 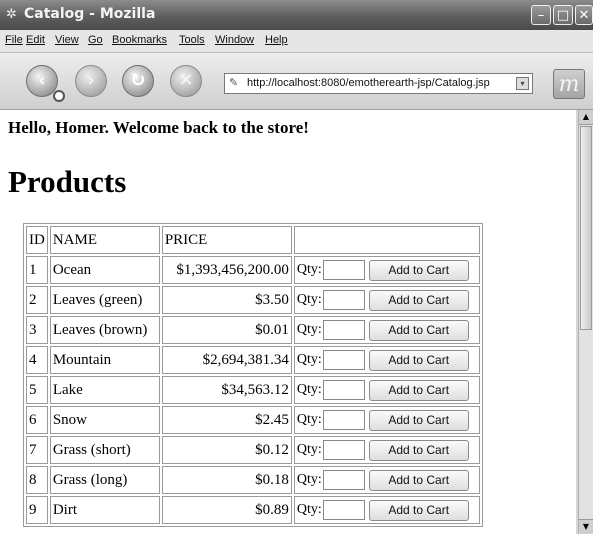 What do you see at coordinates (563, 15) in the screenshot?
I see `maximize-button: □` at bounding box center [563, 15].